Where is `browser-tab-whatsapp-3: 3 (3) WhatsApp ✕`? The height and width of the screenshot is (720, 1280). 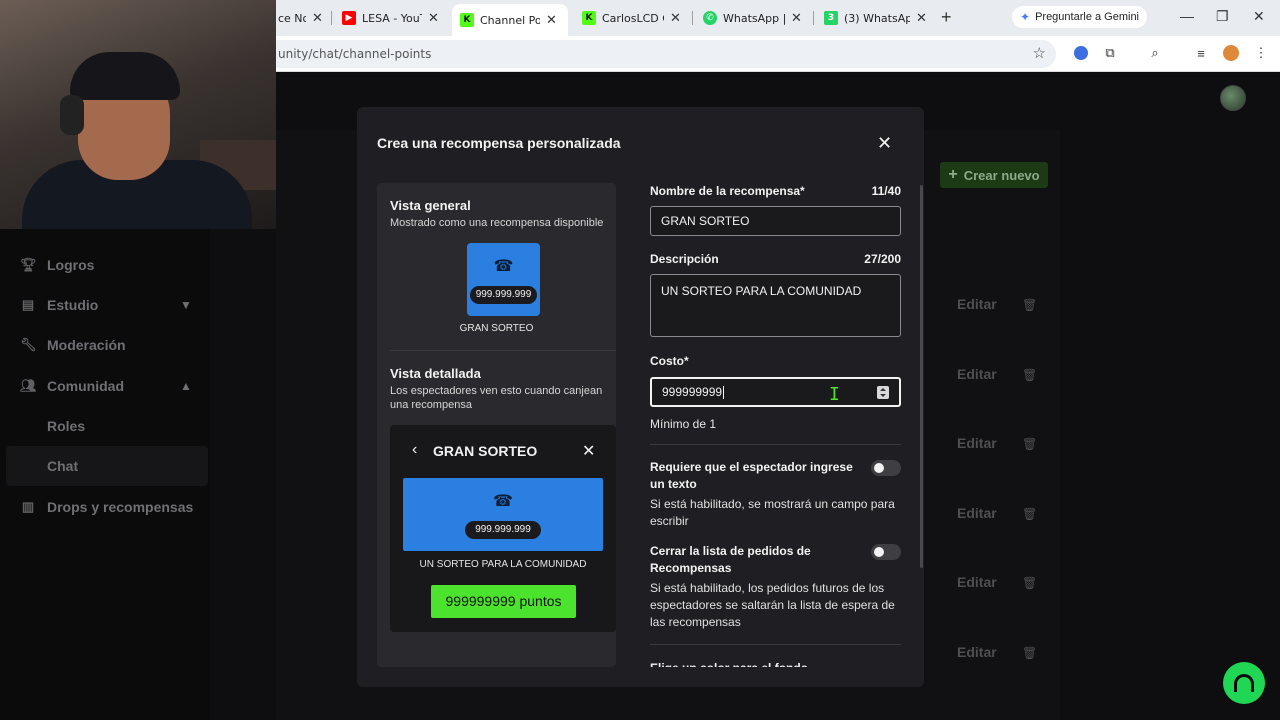
browser-tab-whatsapp-3: 3 (3) WhatsApp ✕ is located at coordinates (875, 18).